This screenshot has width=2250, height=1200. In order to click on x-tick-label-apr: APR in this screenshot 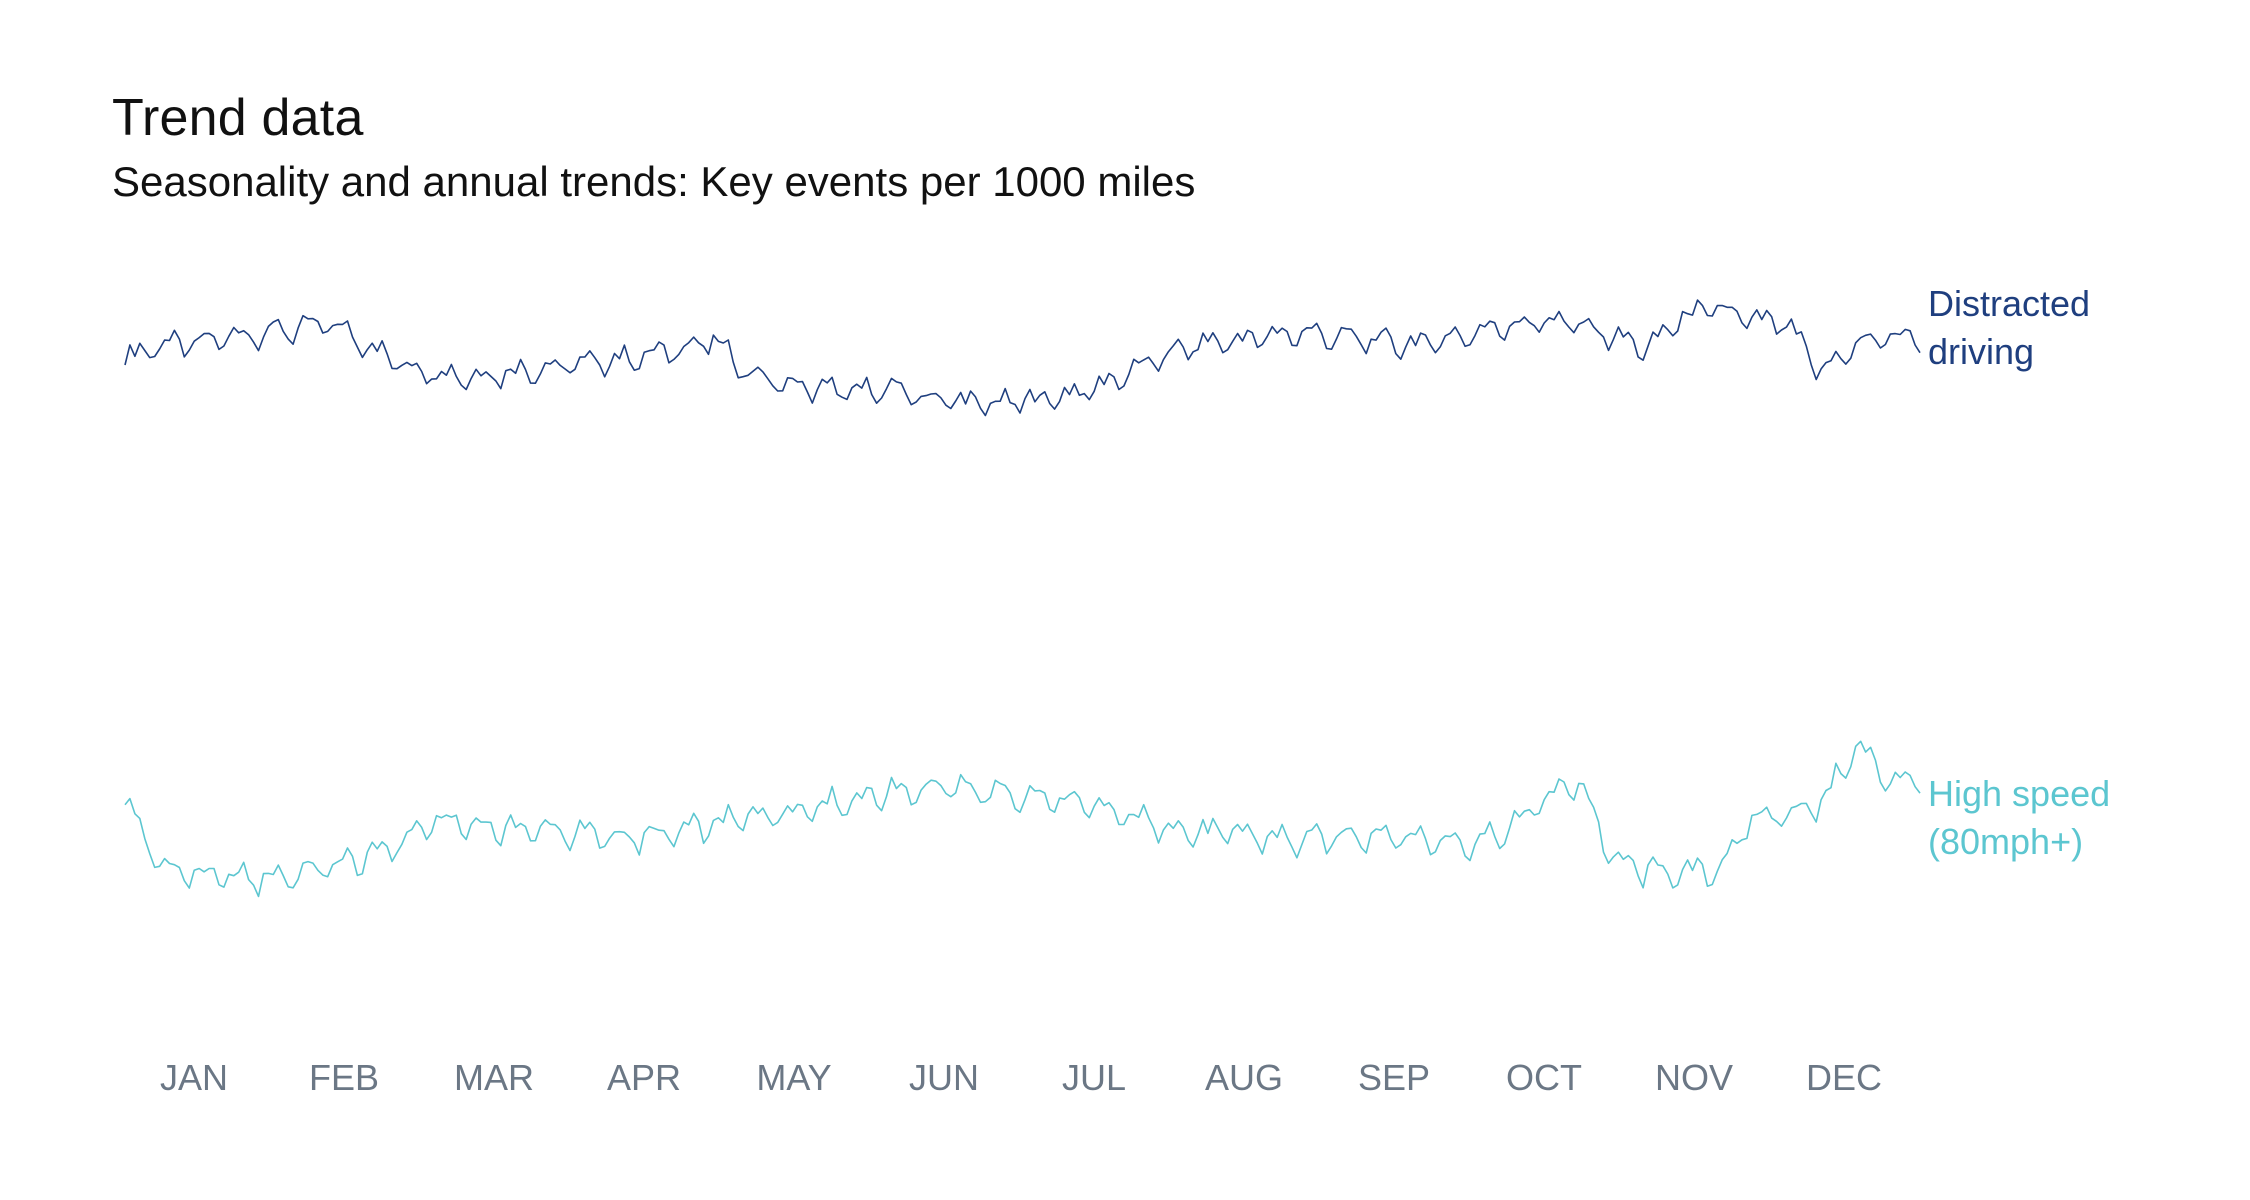, I will do `click(644, 1077)`.